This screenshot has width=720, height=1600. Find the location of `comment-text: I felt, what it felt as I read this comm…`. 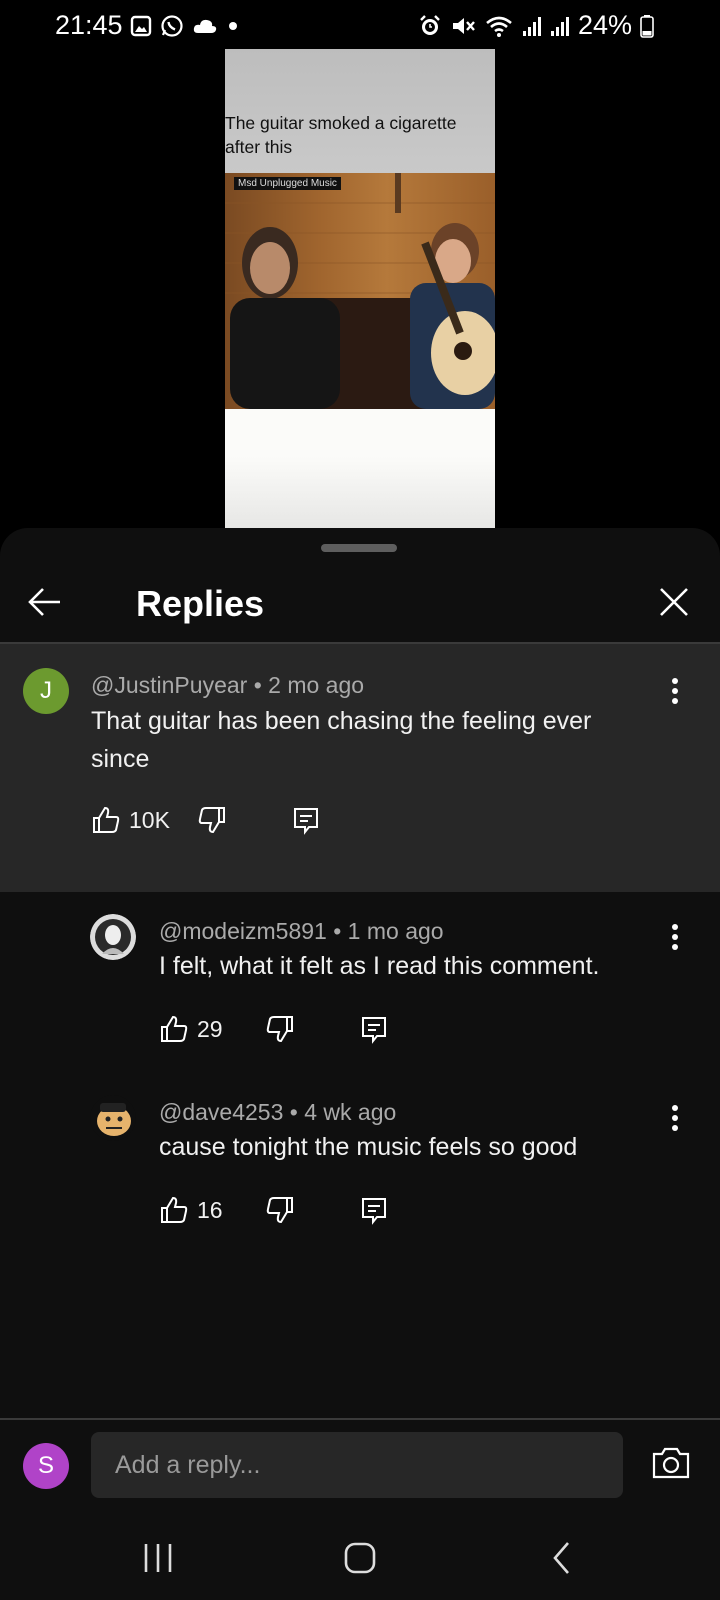

comment-text: I felt, what it felt as I read this comm… is located at coordinates (379, 966).